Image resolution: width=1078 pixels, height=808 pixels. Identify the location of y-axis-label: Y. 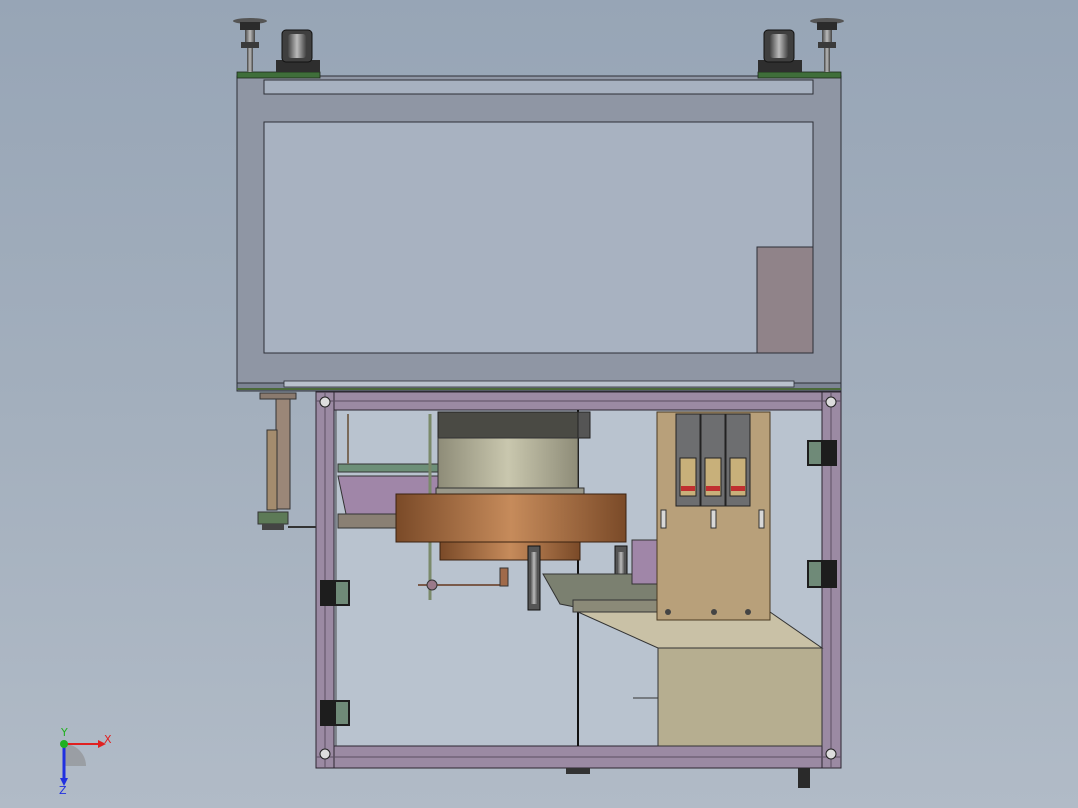
(64, 732).